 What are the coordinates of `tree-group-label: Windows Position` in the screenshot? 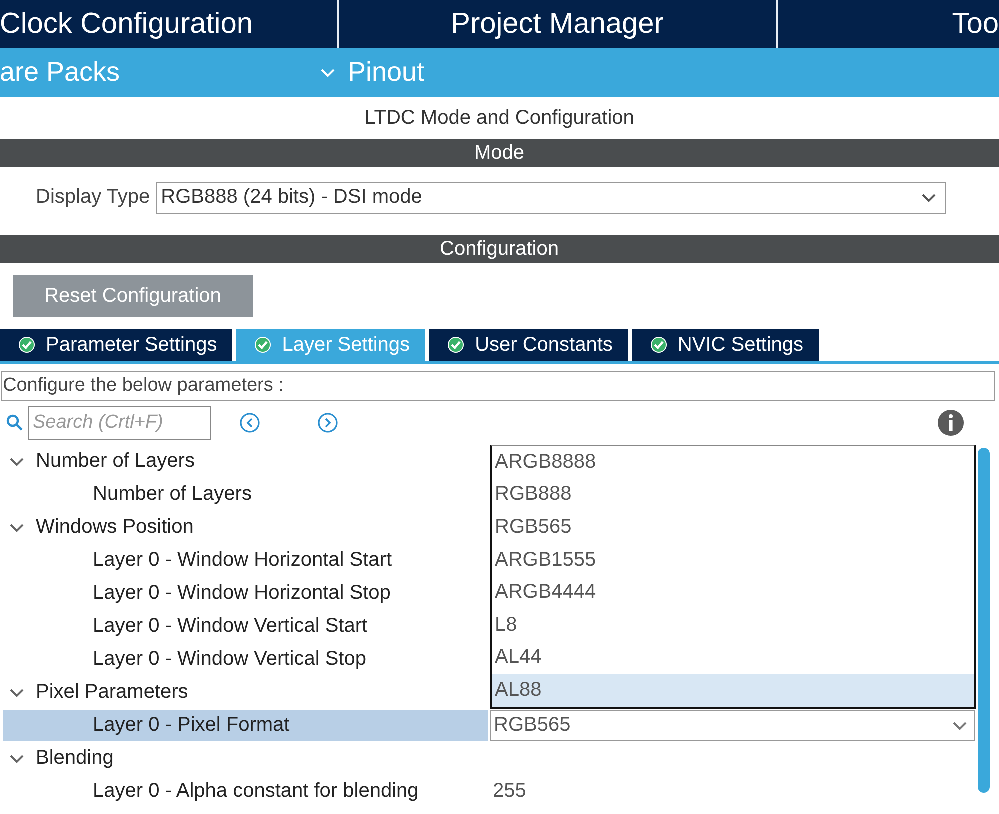 It's located at (115, 527).